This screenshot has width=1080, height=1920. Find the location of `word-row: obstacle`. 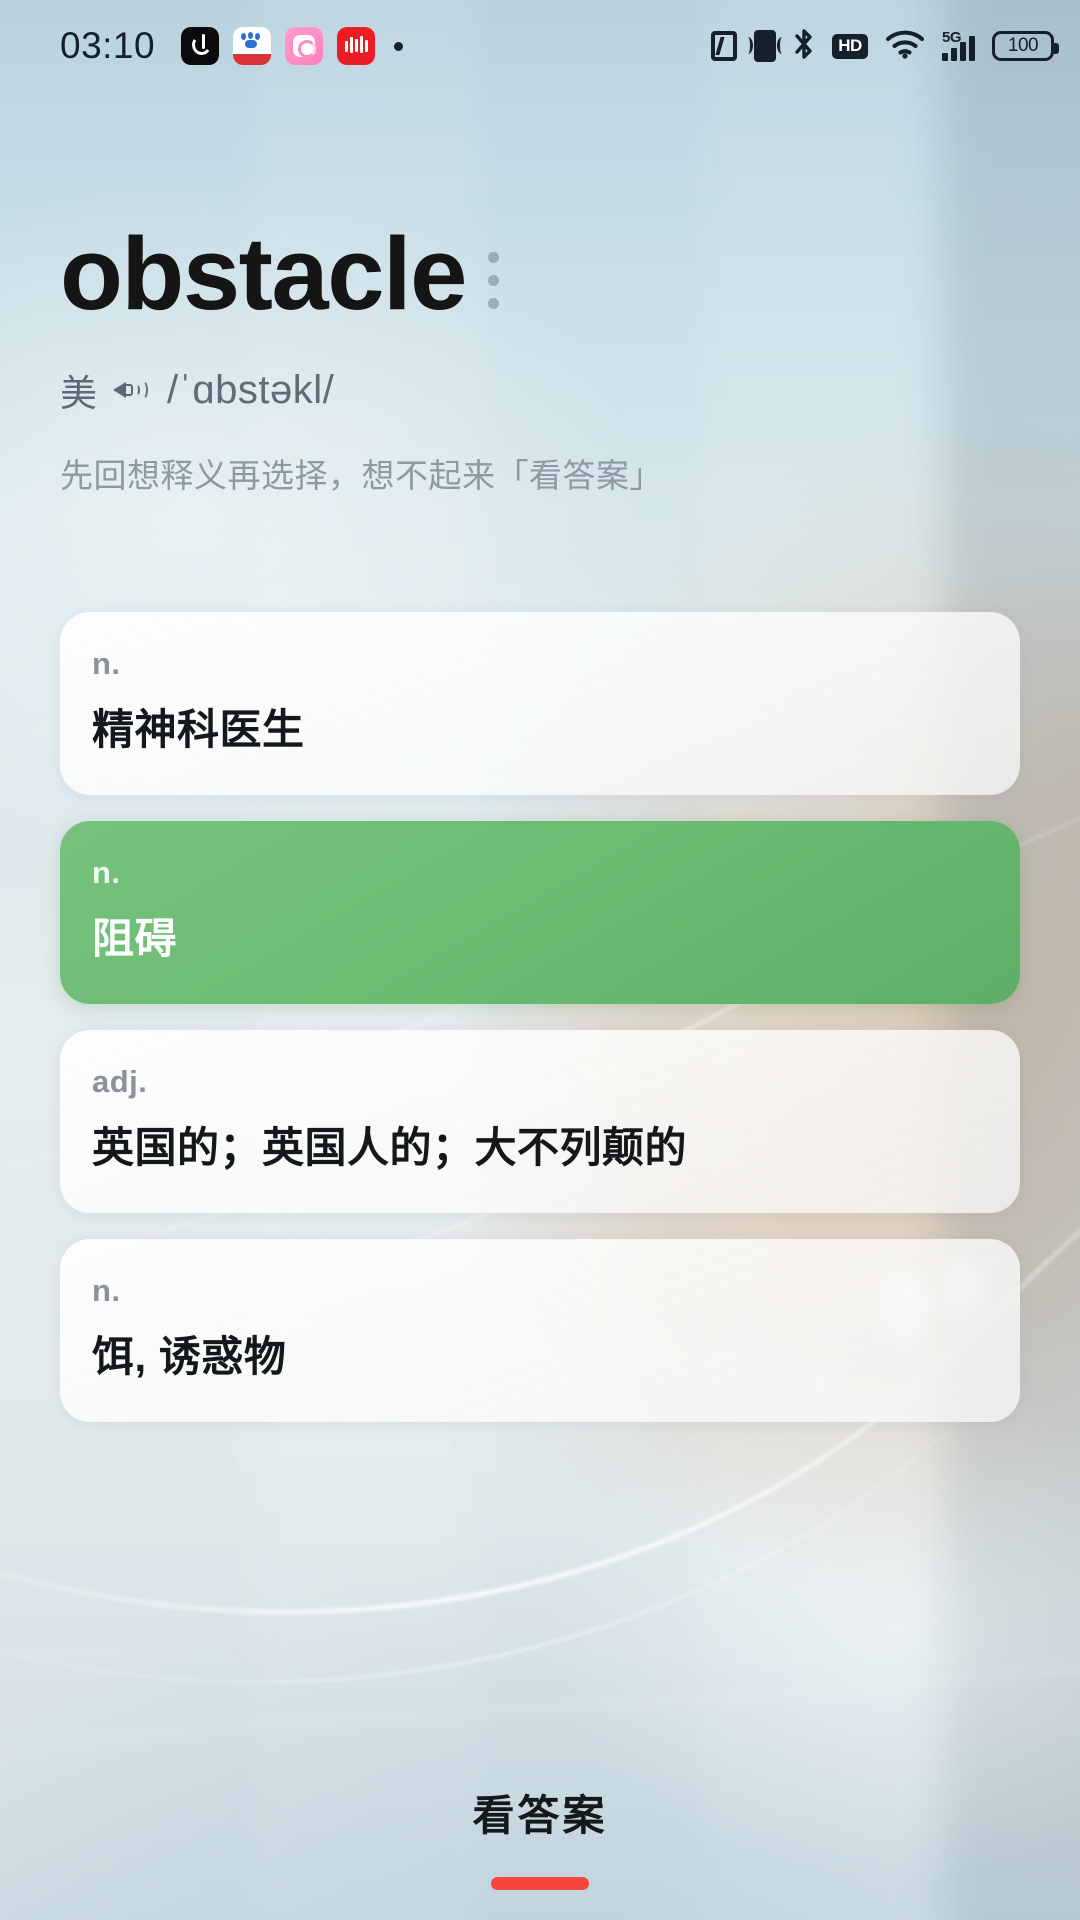

word-row: obstacle is located at coordinates (540, 273).